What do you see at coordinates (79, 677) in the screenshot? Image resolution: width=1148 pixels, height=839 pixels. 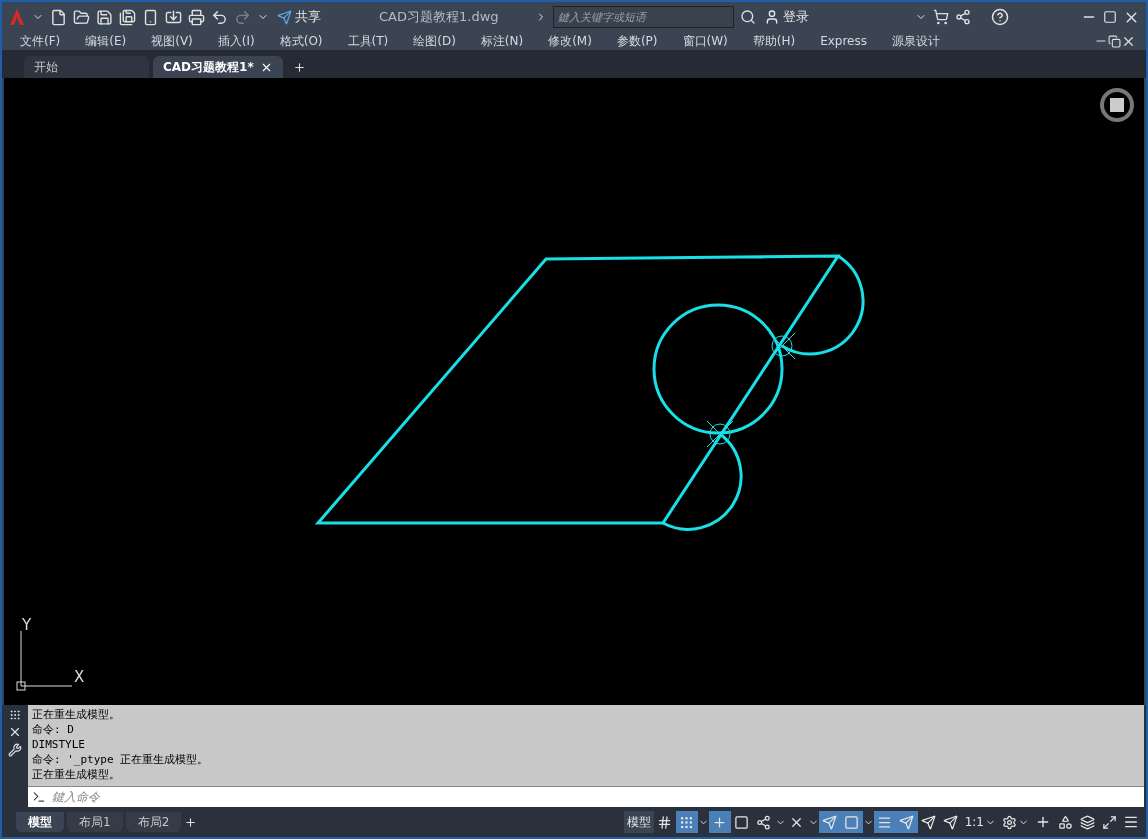 I see `axis-label: X` at bounding box center [79, 677].